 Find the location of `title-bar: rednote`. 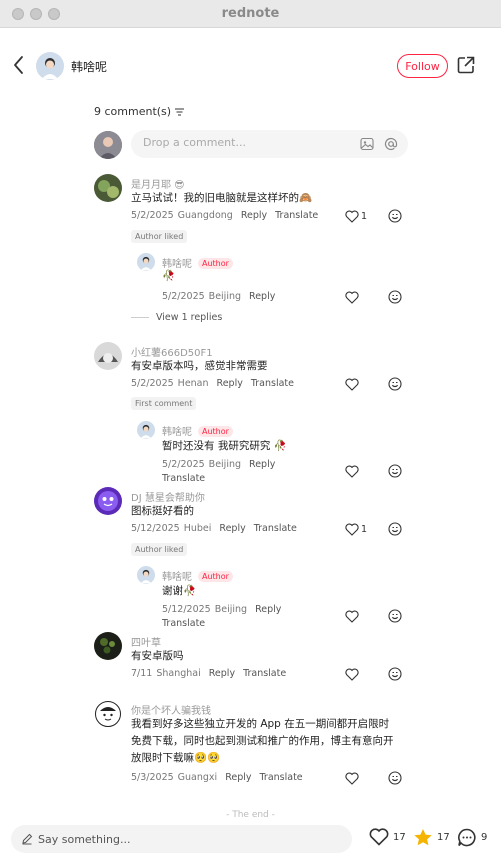

title-bar: rednote is located at coordinates (250, 14).